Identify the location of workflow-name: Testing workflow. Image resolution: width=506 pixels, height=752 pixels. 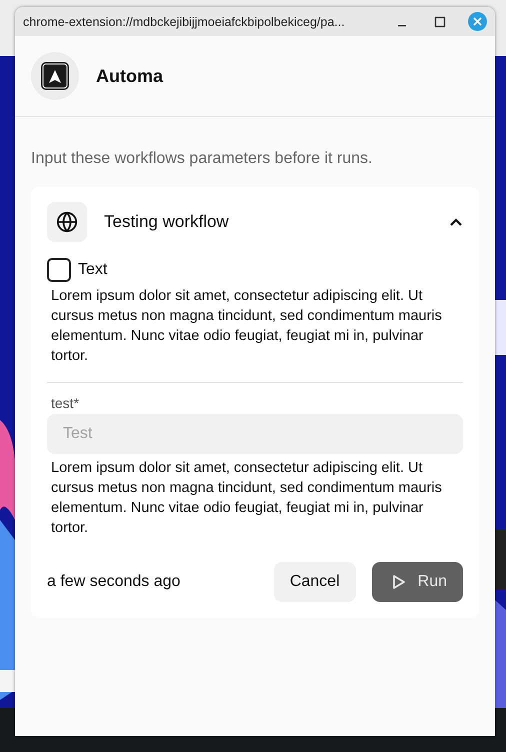
(167, 222).